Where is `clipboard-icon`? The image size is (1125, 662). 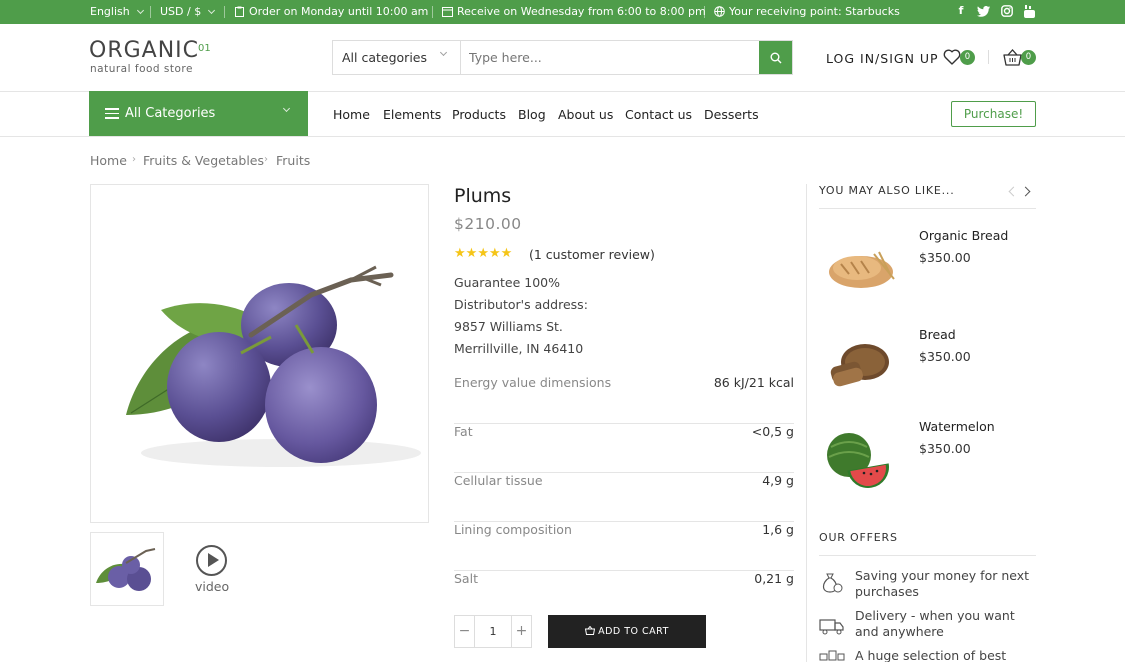
clipboard-icon is located at coordinates (239, 11).